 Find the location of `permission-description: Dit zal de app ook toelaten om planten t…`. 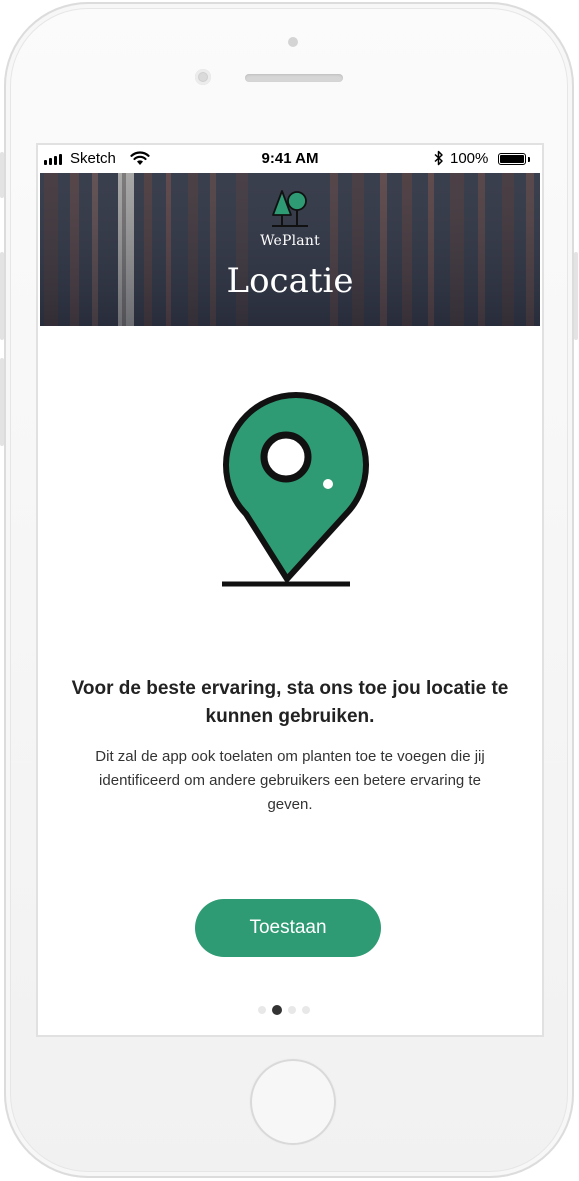

permission-description: Dit zal de app ook toelaten om planten t… is located at coordinates (290, 780).